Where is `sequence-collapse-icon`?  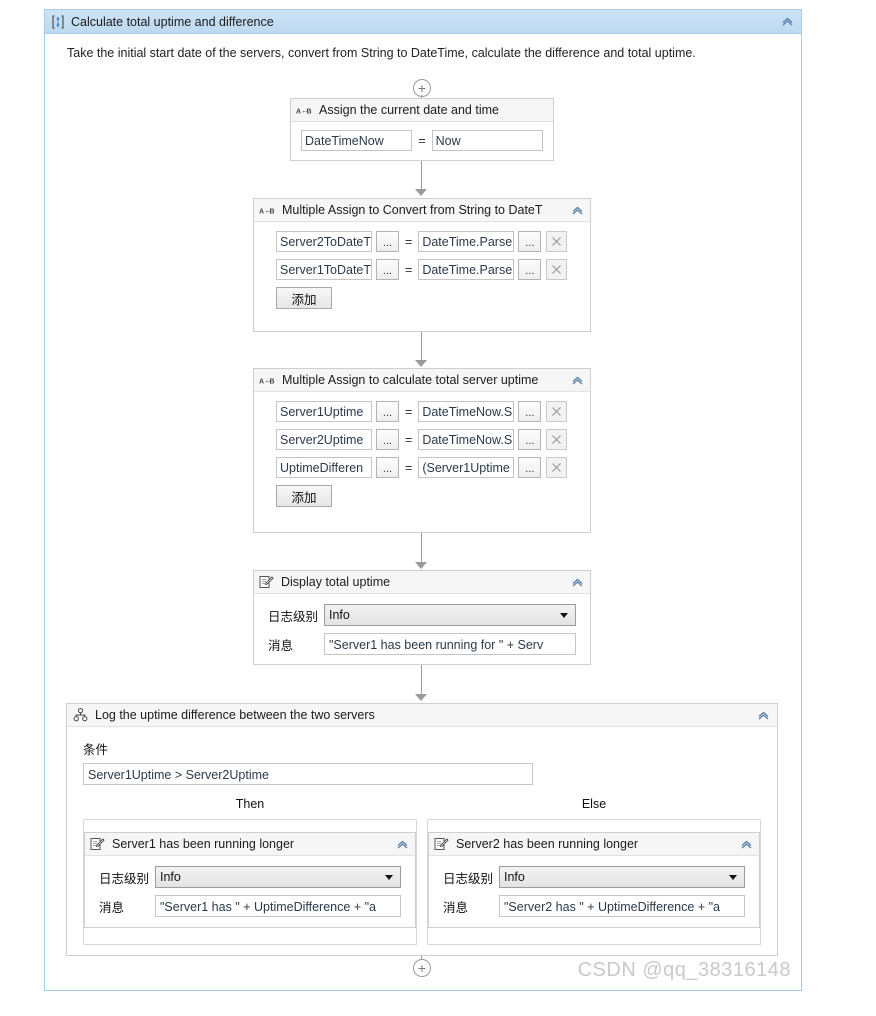 sequence-collapse-icon is located at coordinates (787, 22).